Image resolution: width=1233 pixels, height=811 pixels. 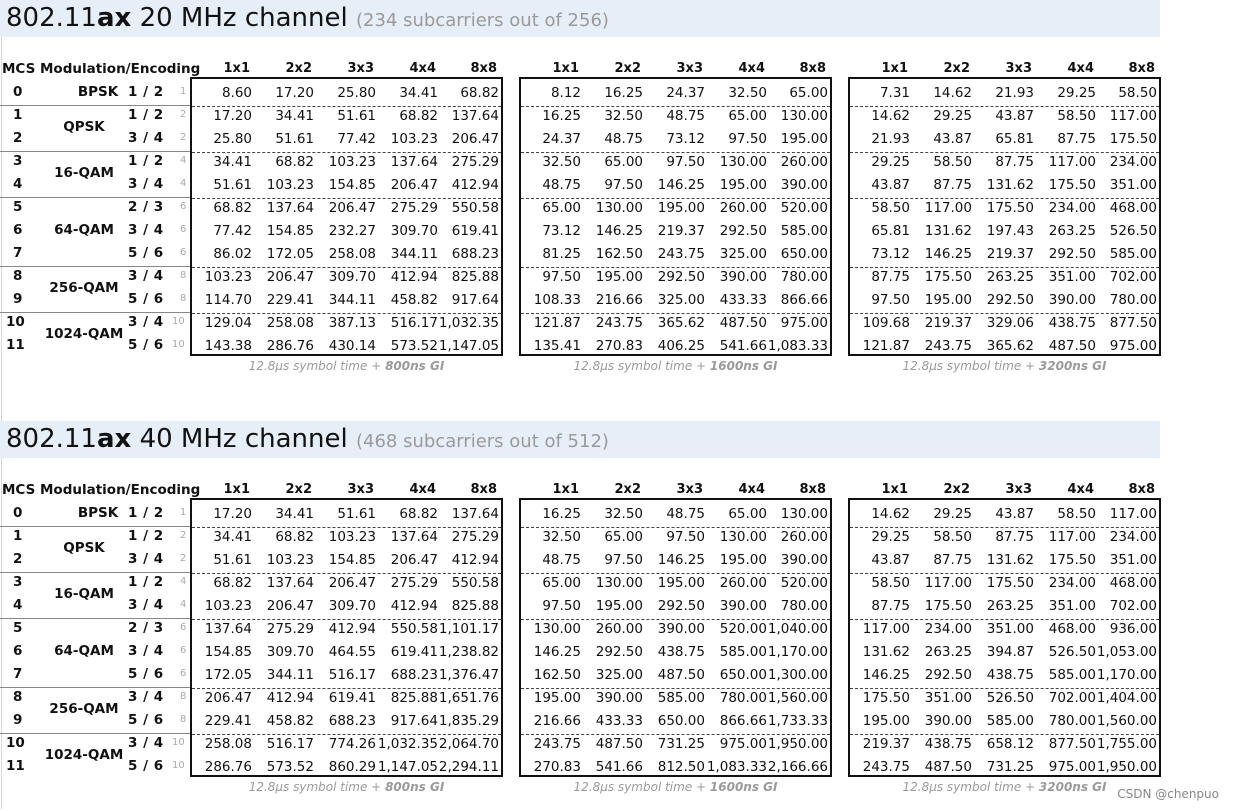 What do you see at coordinates (482, 441) in the screenshot?
I see `section-subtitle: (468 subcarriers out of 512)` at bounding box center [482, 441].